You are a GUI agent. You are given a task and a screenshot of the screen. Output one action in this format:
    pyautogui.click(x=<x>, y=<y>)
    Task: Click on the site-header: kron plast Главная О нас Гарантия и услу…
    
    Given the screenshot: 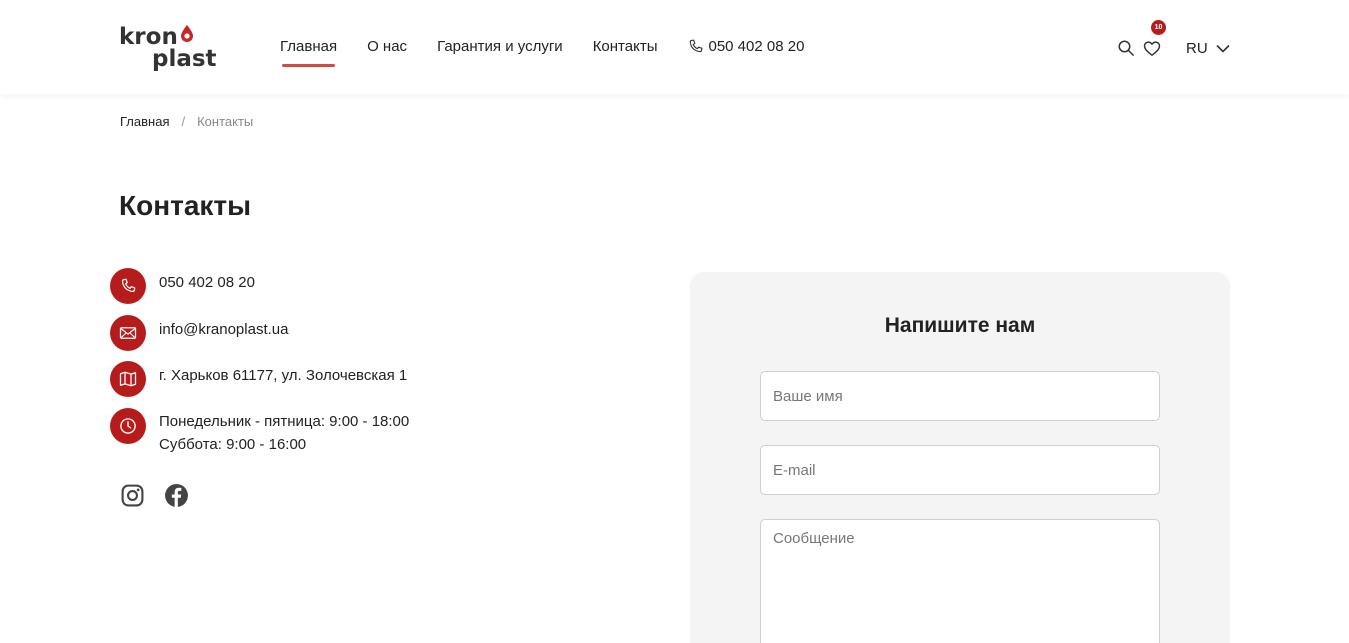 What is the action you would take?
    pyautogui.click(x=674, y=47)
    